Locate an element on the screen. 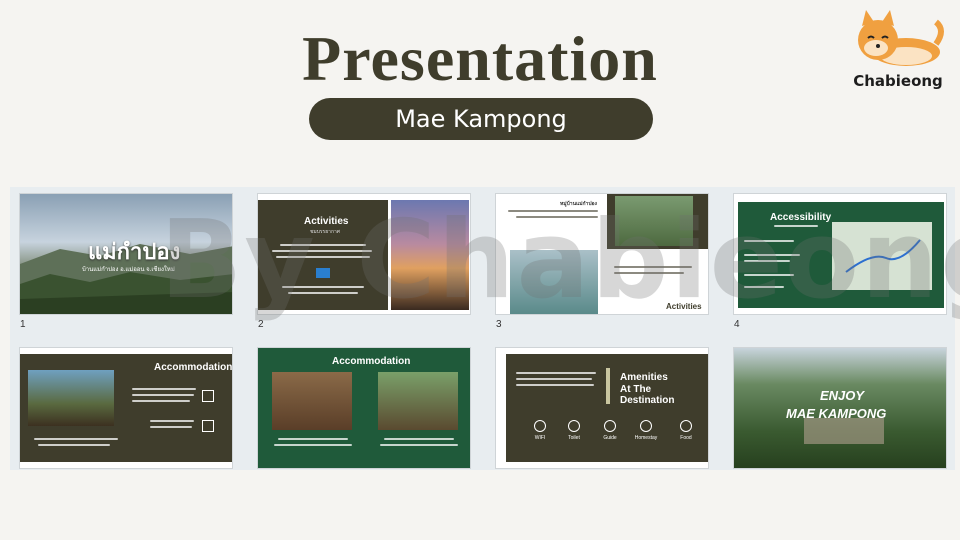 The width and height of the screenshot is (960, 540). village-road-image is located at coordinates (654, 221).